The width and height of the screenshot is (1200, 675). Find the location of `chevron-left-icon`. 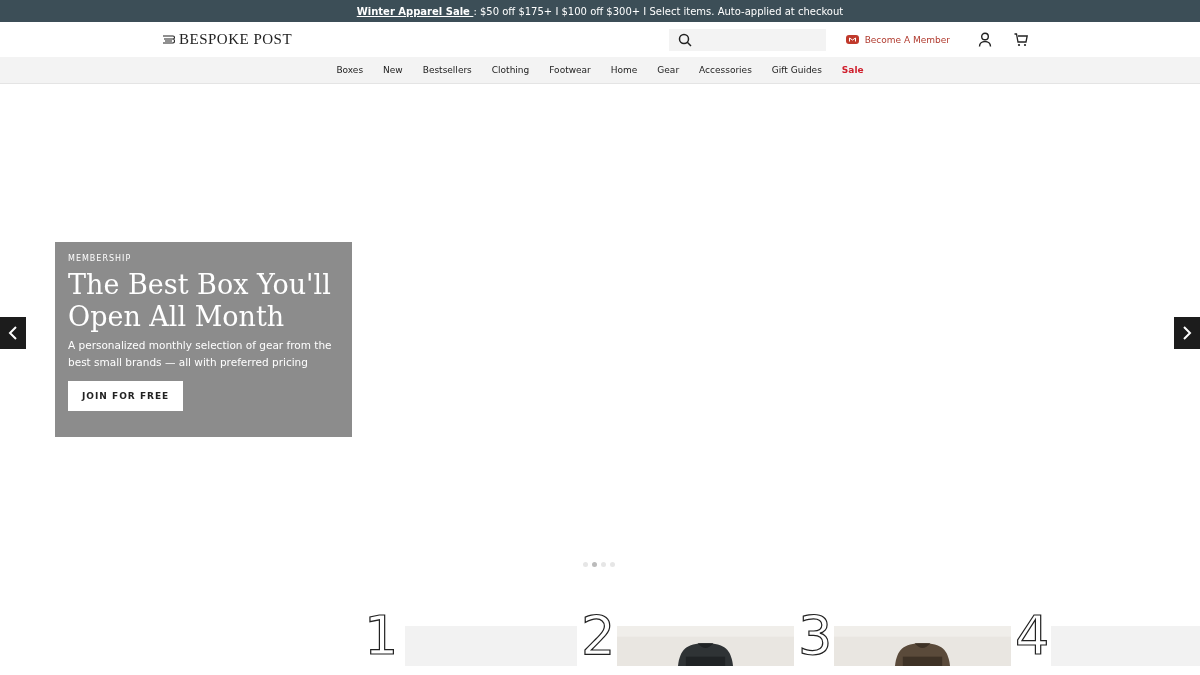

chevron-left-icon is located at coordinates (13, 333).